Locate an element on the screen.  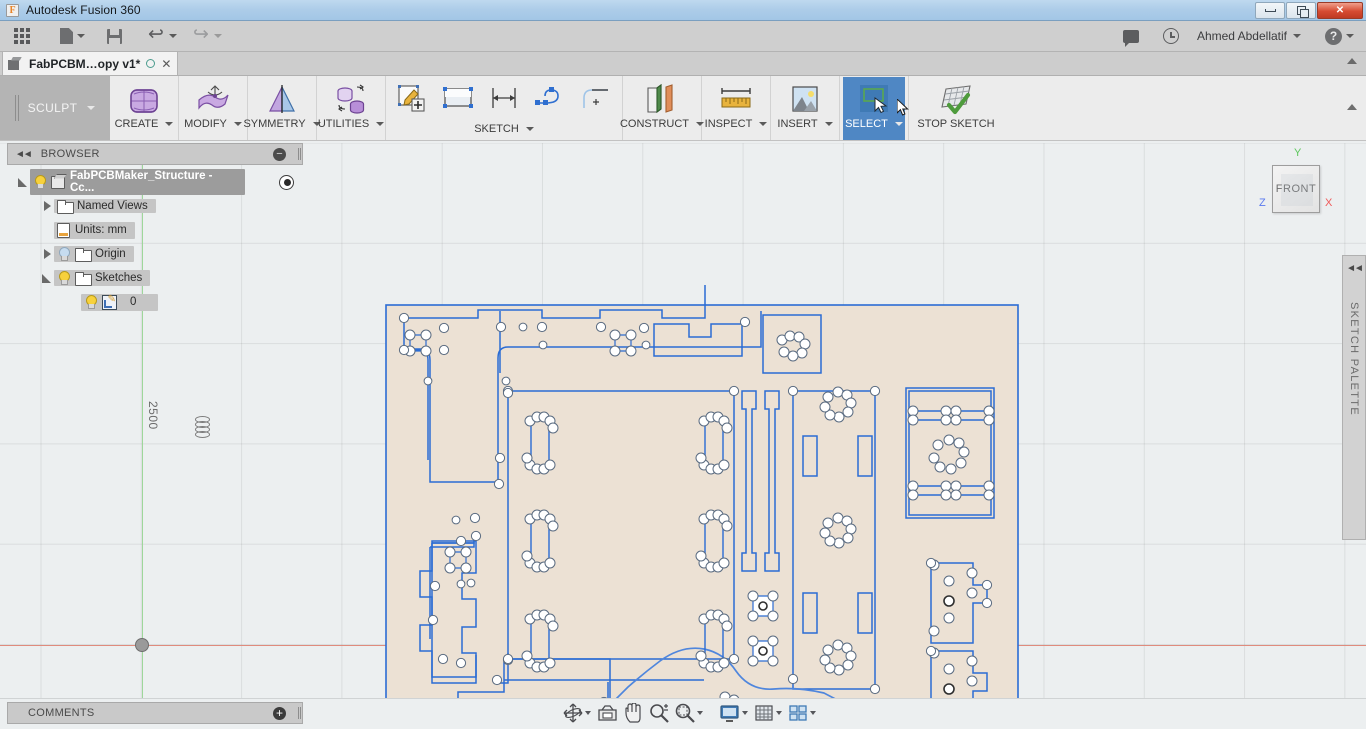
units-doc-icon is located at coordinates (63, 230).